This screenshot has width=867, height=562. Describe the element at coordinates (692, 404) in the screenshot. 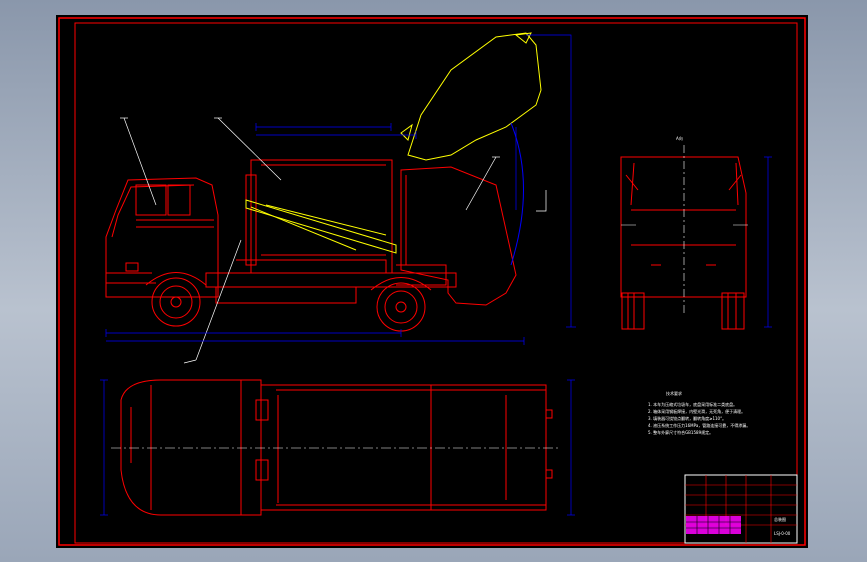

I see `note-line: 1. 本车为压缩式垃圾车，底盘采用标准二类底盘。` at that location.